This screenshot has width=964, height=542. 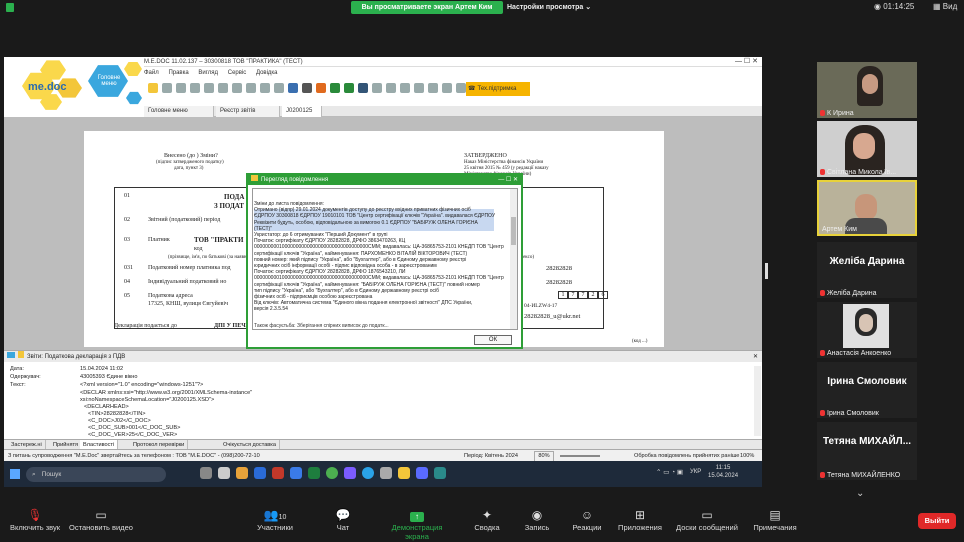 I want to click on unmute-button: 🎙 Включить звук, so click(x=35, y=518).